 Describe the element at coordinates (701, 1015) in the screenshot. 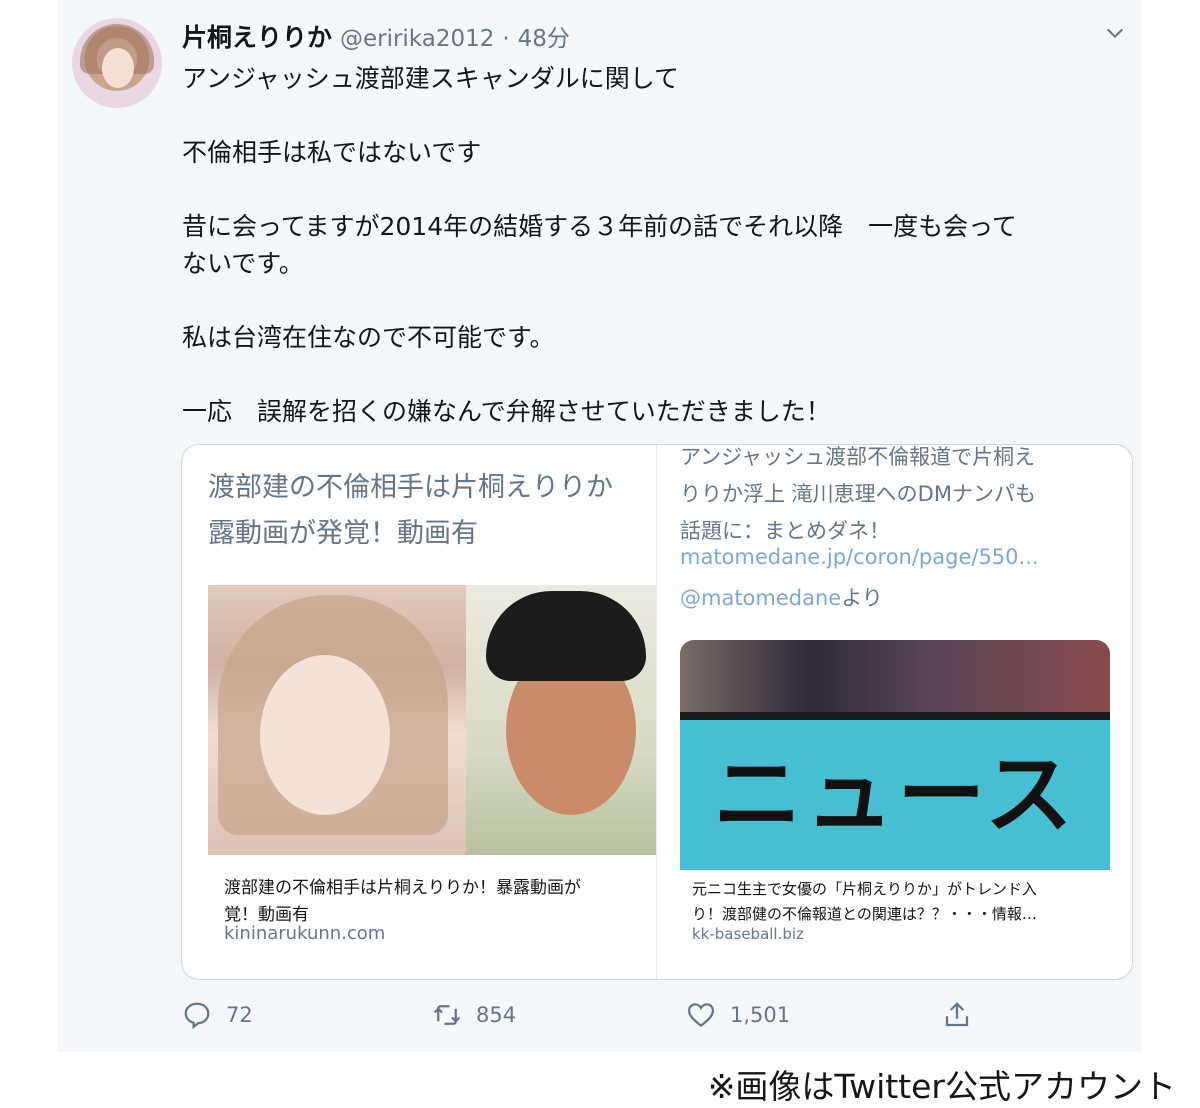

I see `heart-icon` at that location.